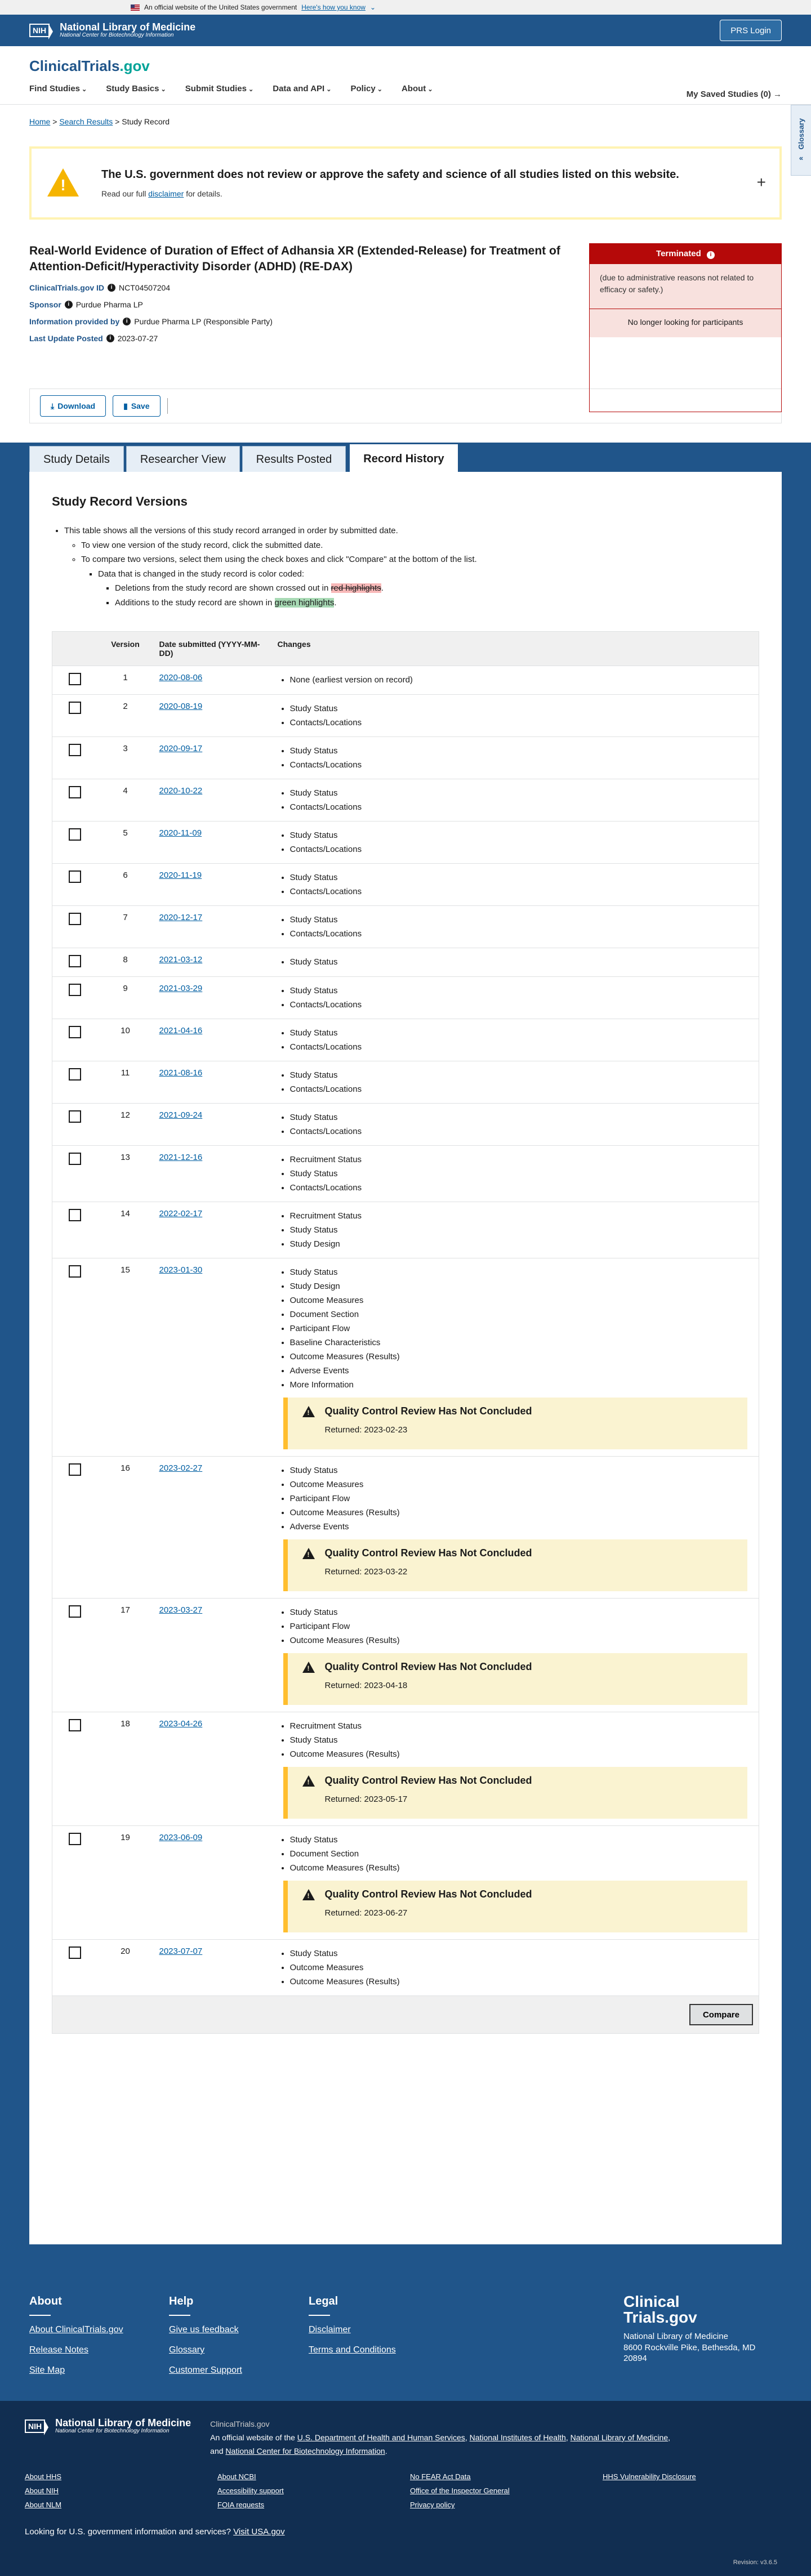 The image size is (811, 2576). Describe the element at coordinates (721, 2014) in the screenshot. I see `compare-button: Compare` at that location.